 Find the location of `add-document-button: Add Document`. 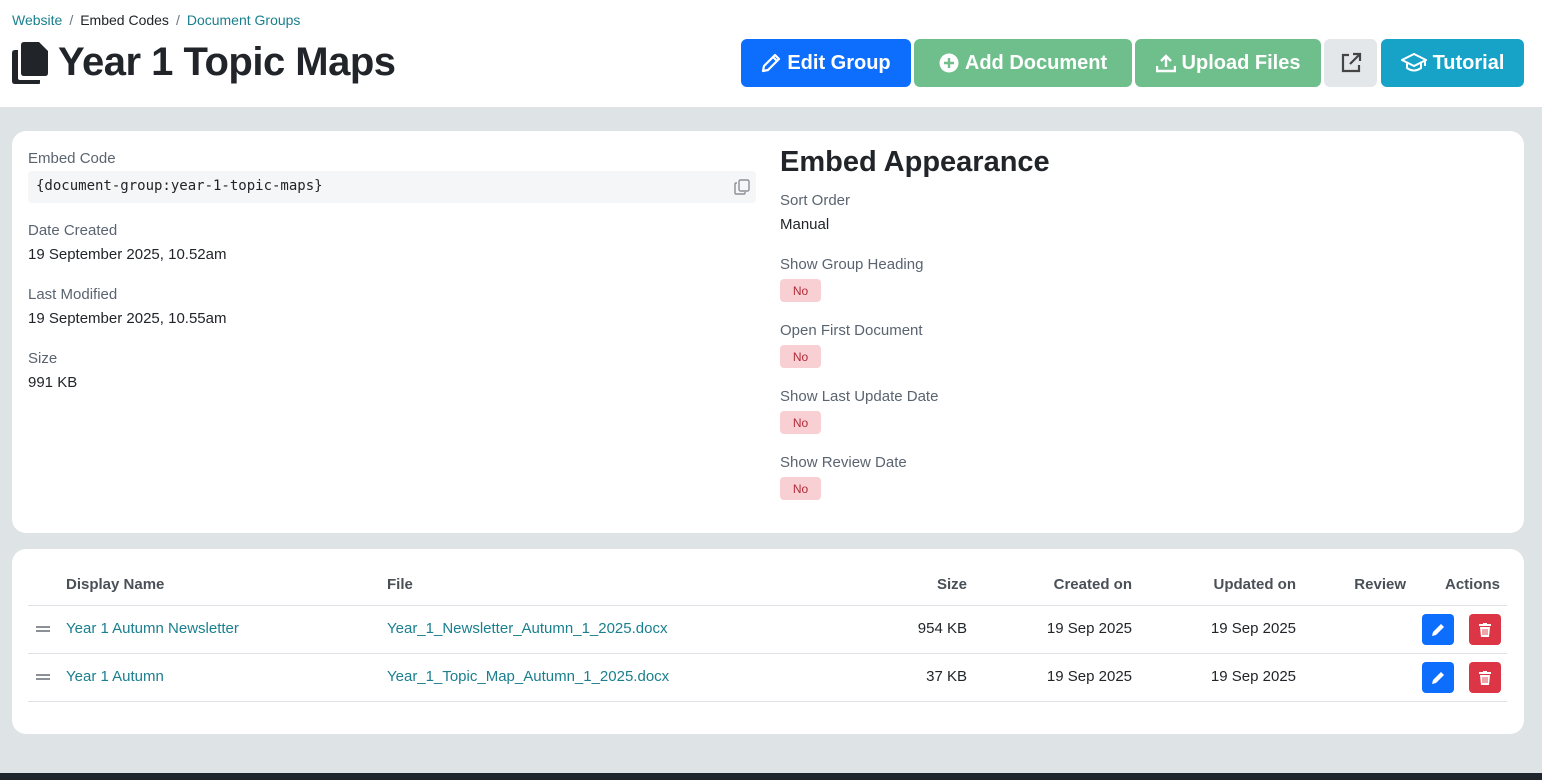

add-document-button: Add Document is located at coordinates (1023, 63).